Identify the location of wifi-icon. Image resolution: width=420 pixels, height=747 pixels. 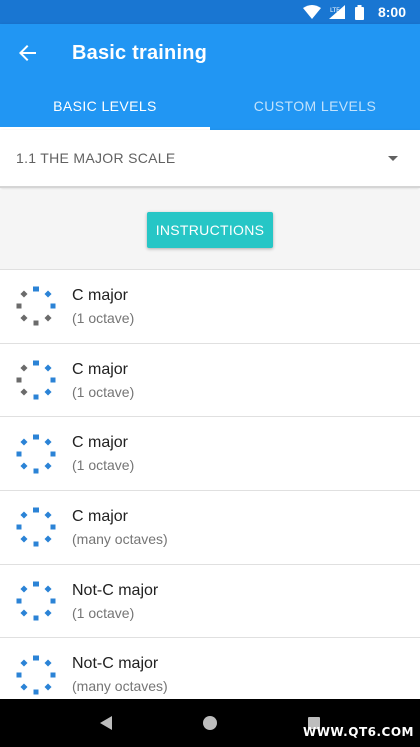
(311, 12).